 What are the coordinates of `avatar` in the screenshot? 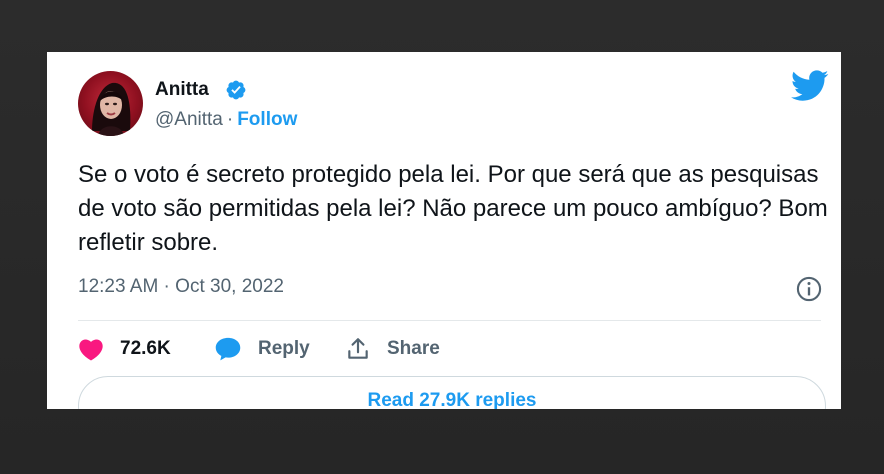 It's located at (110, 103).